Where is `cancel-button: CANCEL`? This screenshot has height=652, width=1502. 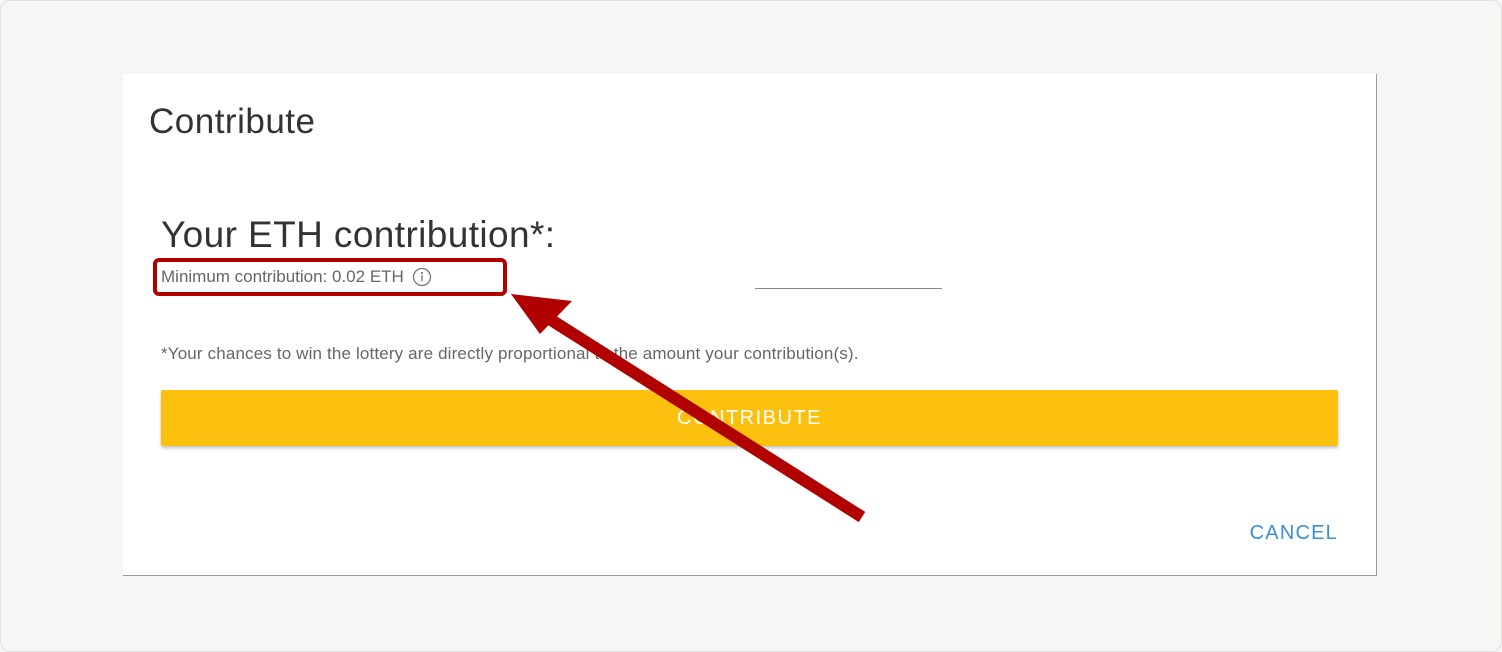
cancel-button: CANCEL is located at coordinates (1294, 533).